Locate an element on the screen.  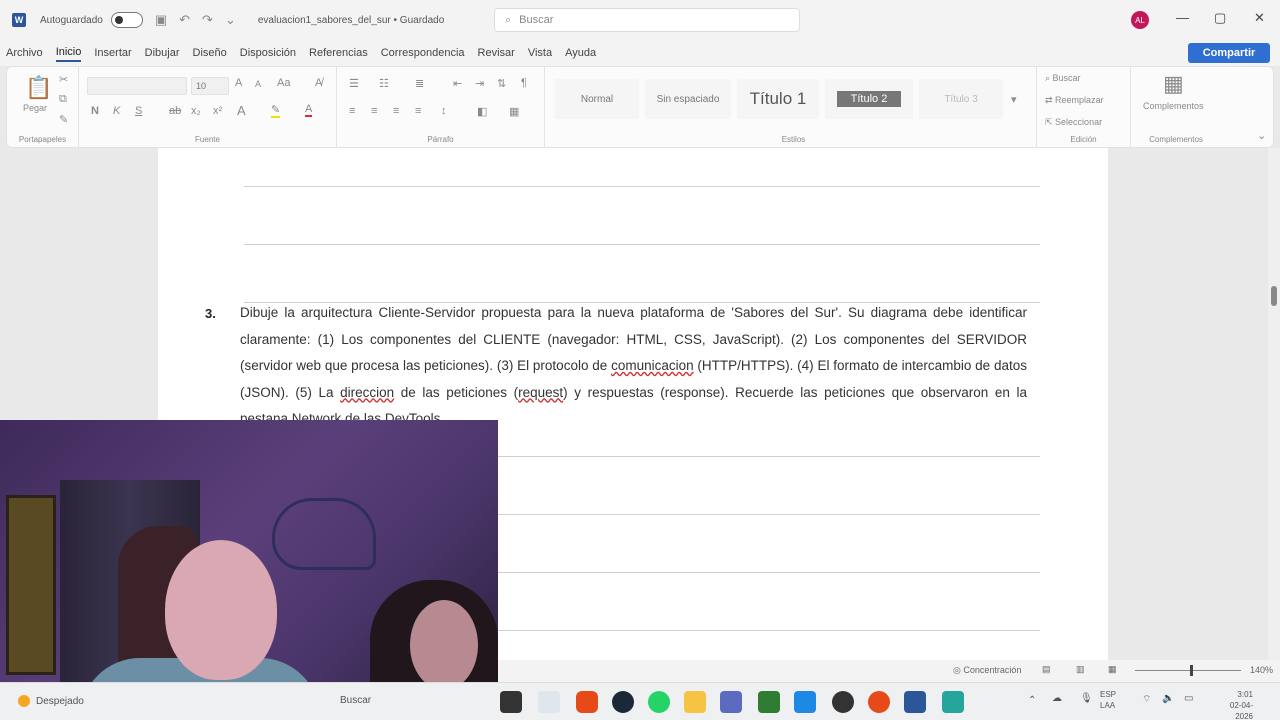
justify-icon: ≡ is located at coordinates (418, 111).